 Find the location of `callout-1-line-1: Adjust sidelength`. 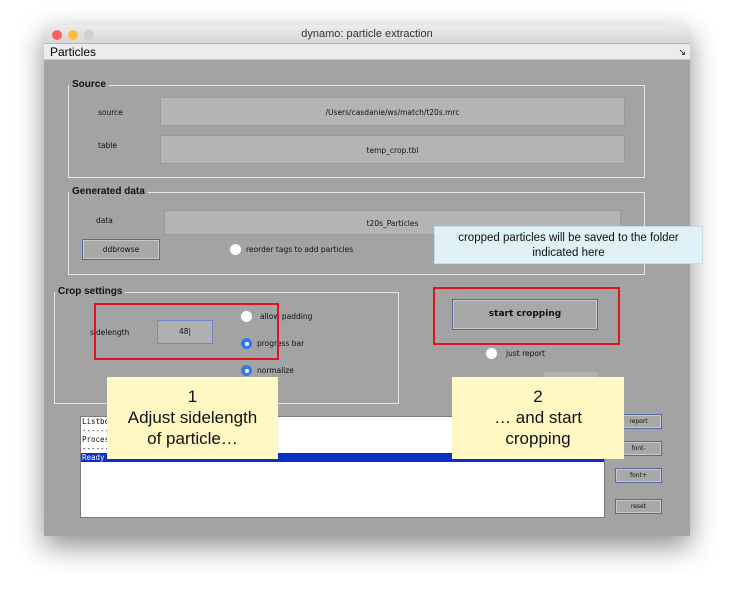

callout-1-line-1: Adjust sidelength is located at coordinates (192, 417).